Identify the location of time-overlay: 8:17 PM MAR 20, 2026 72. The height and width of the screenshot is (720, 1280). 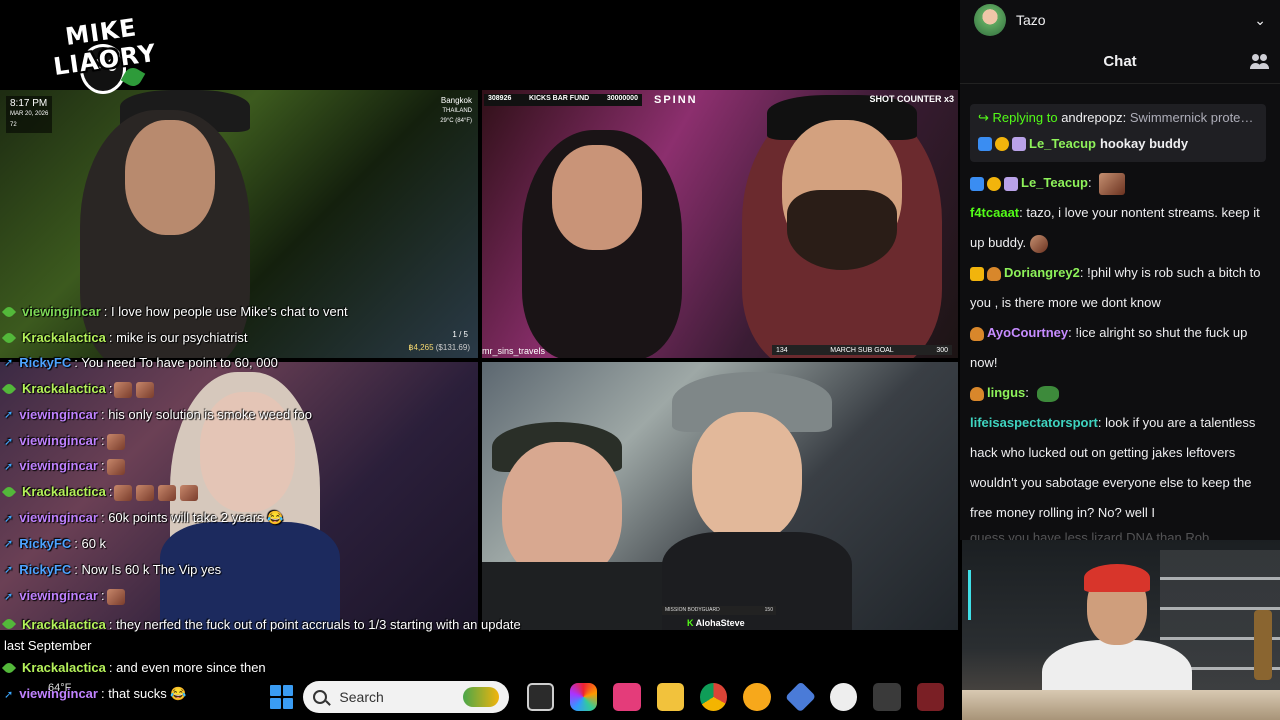
(29, 114).